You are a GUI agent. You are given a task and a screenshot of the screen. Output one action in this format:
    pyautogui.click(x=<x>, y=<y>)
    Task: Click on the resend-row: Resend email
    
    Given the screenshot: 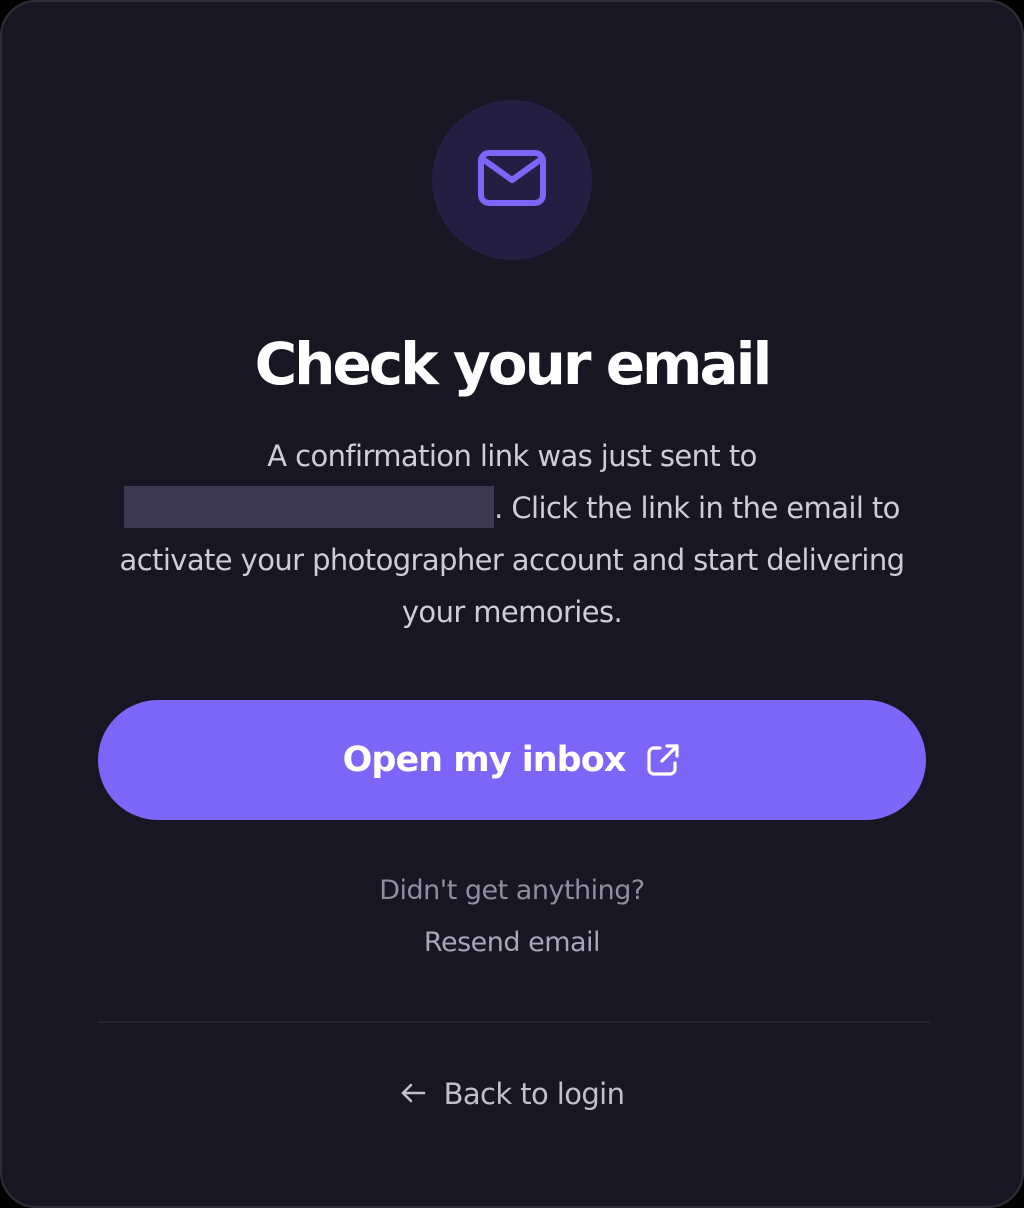 What is the action you would take?
    pyautogui.click(x=512, y=944)
    